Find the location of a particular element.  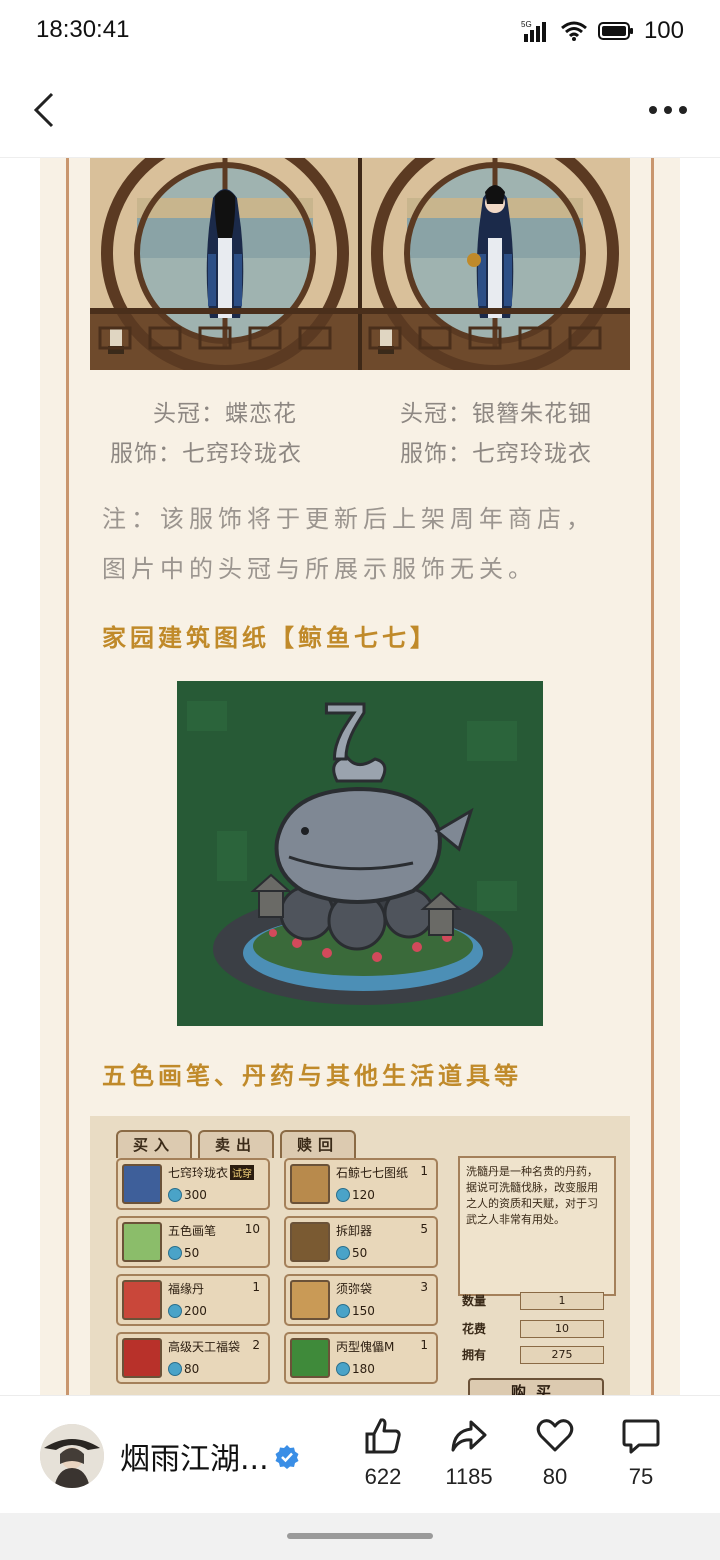

heart-icon is located at coordinates (555, 1435).